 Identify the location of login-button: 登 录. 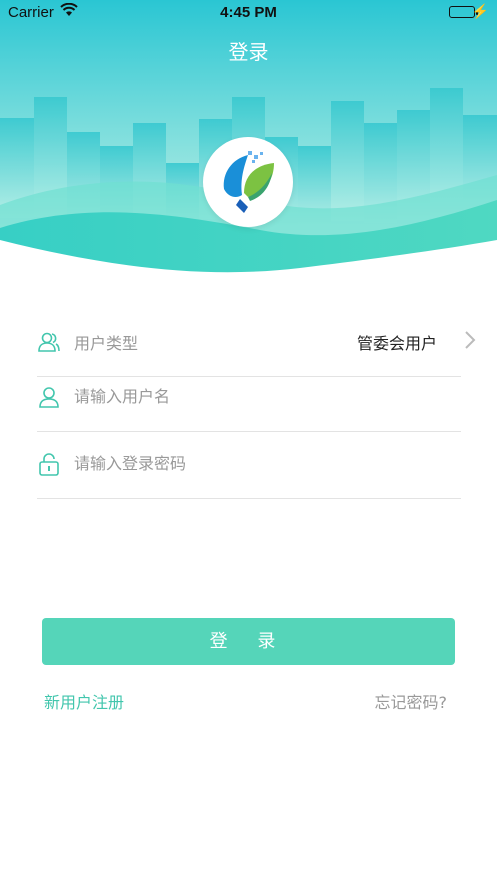
(248, 641).